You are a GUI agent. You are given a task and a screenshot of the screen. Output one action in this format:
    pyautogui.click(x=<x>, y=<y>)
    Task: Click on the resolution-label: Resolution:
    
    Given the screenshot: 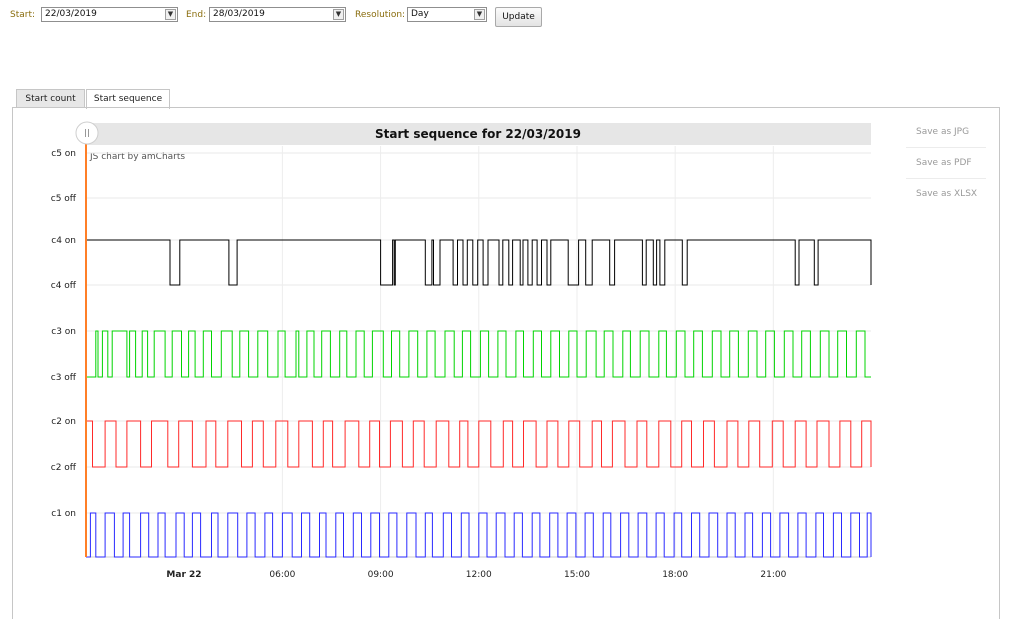 What is the action you would take?
    pyautogui.click(x=380, y=15)
    